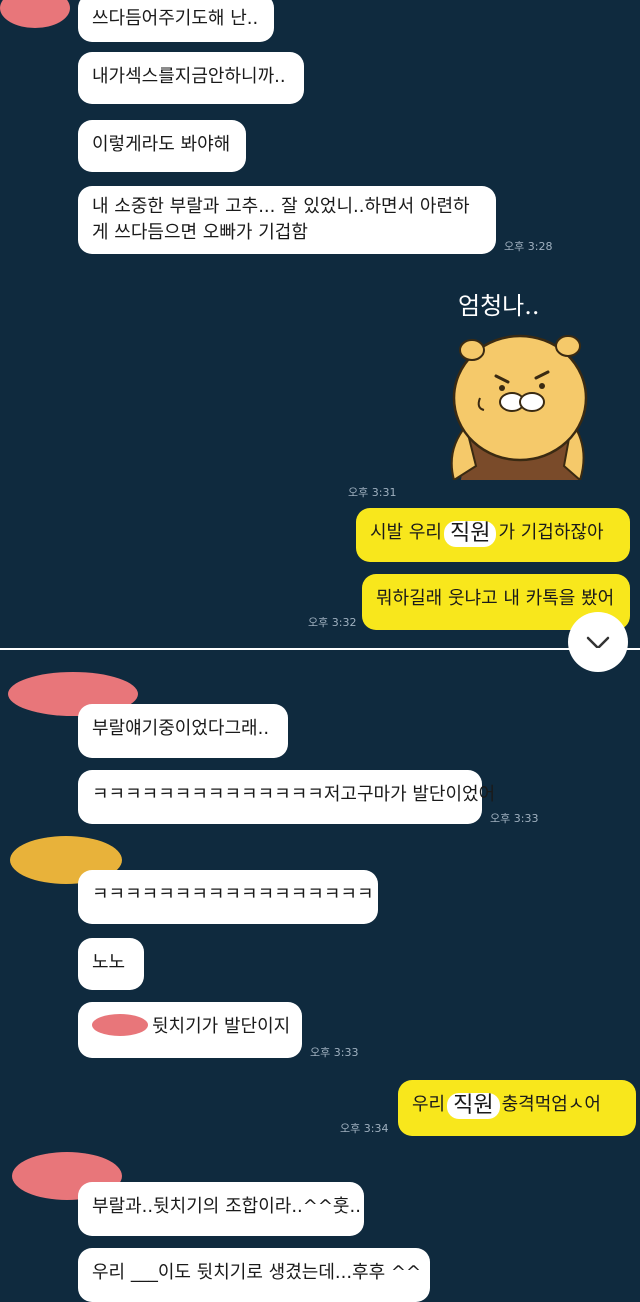 This screenshot has width=640, height=1302. I want to click on sticker-character-icon, so click(519, 407).